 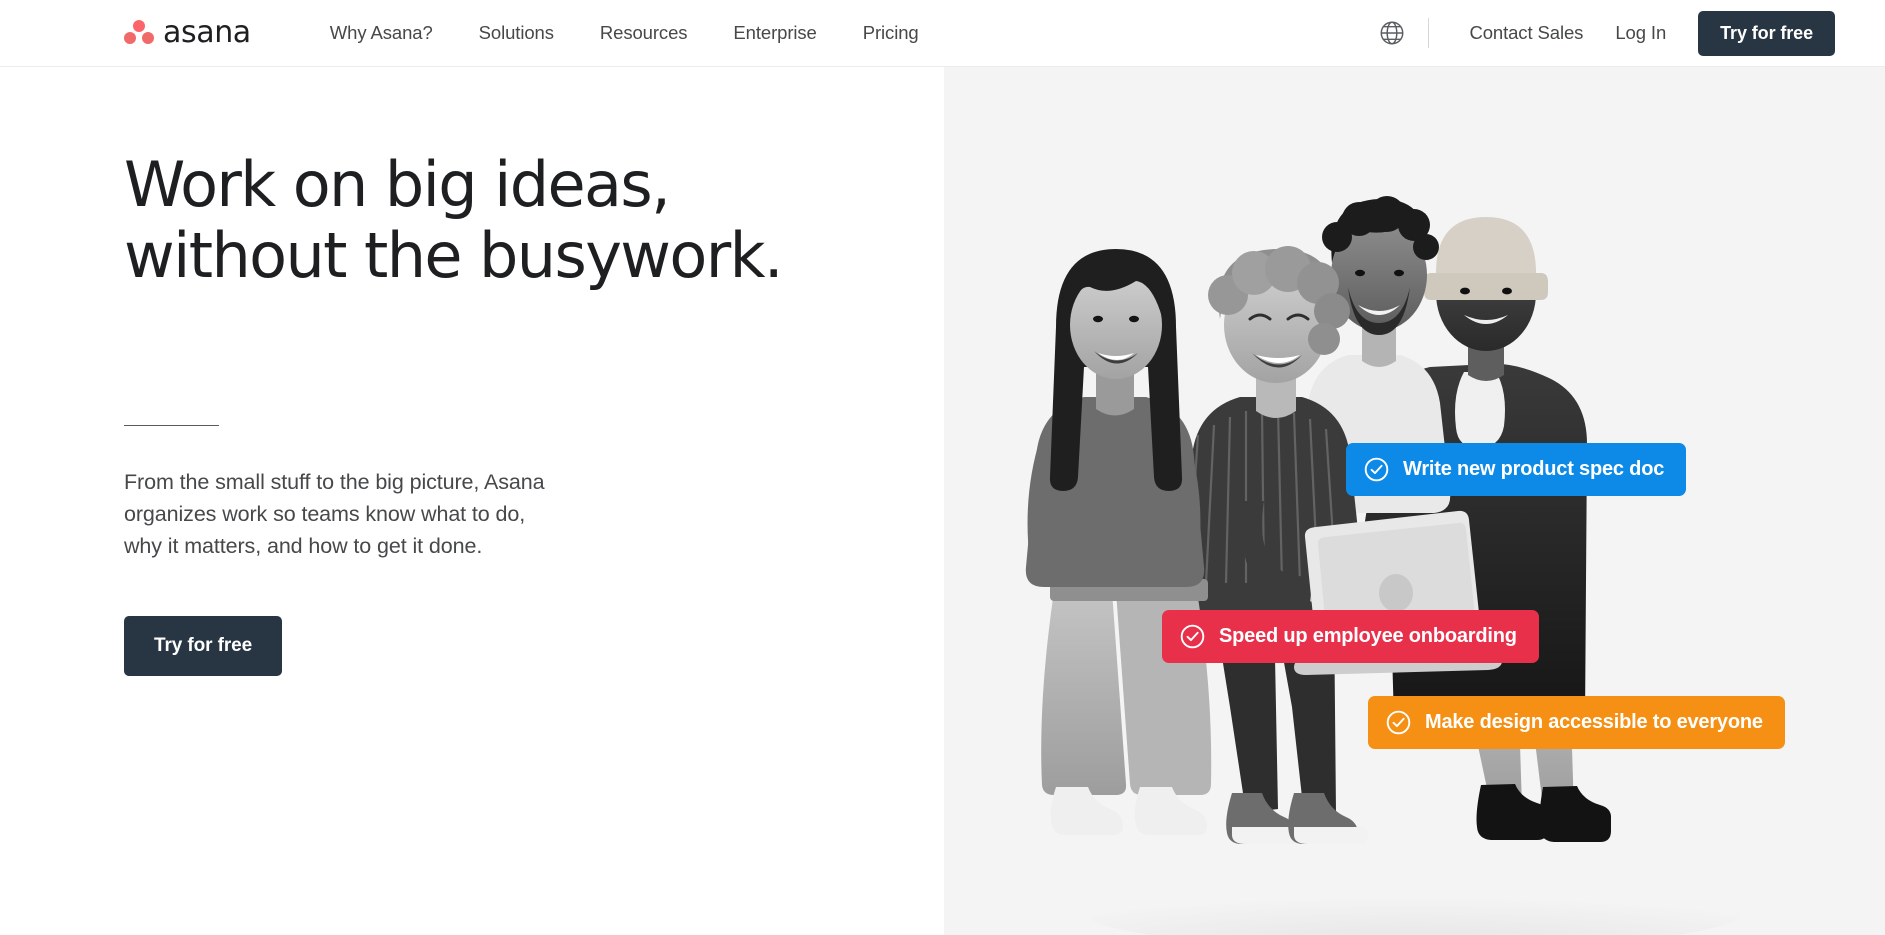 I want to click on task-pill-speed-up-employee-onboarding: Speed up employee onboarding, so click(x=1350, y=636).